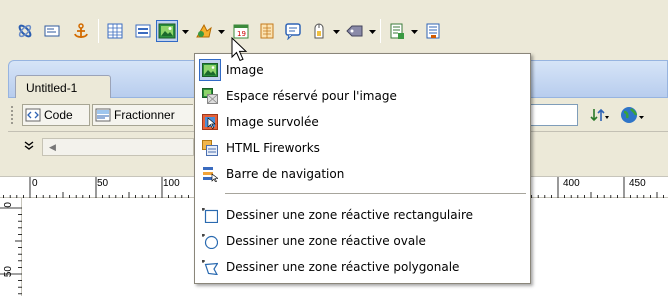  Describe the element at coordinates (375, 193) in the screenshot. I see `menu-separator` at that location.